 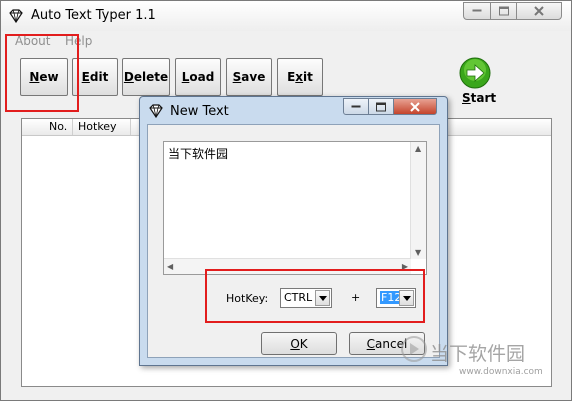 What do you see at coordinates (170, 266) in the screenshot?
I see `scroll-left-icon: ◀` at bounding box center [170, 266].